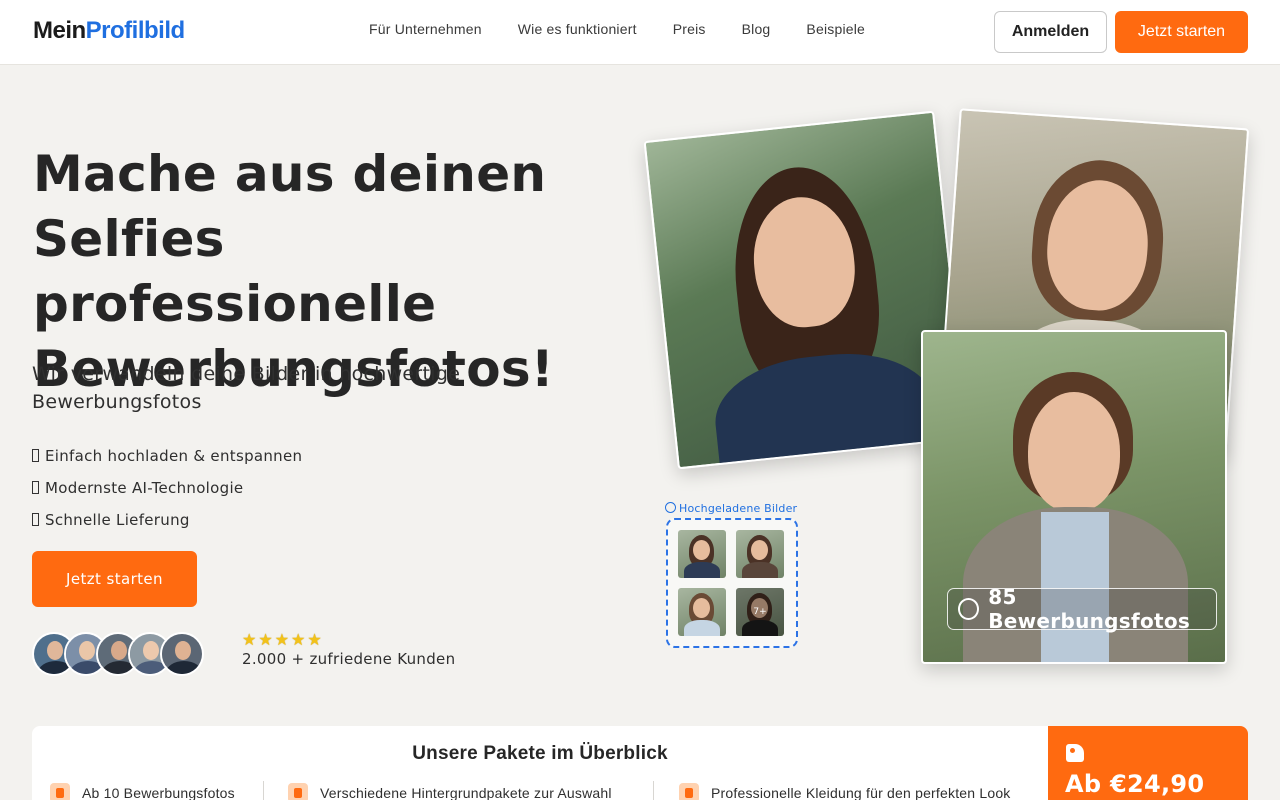 The height and width of the screenshot is (800, 1280). I want to click on result-count-badge: 85 Bewerbungsfotos, so click(1082, 609).